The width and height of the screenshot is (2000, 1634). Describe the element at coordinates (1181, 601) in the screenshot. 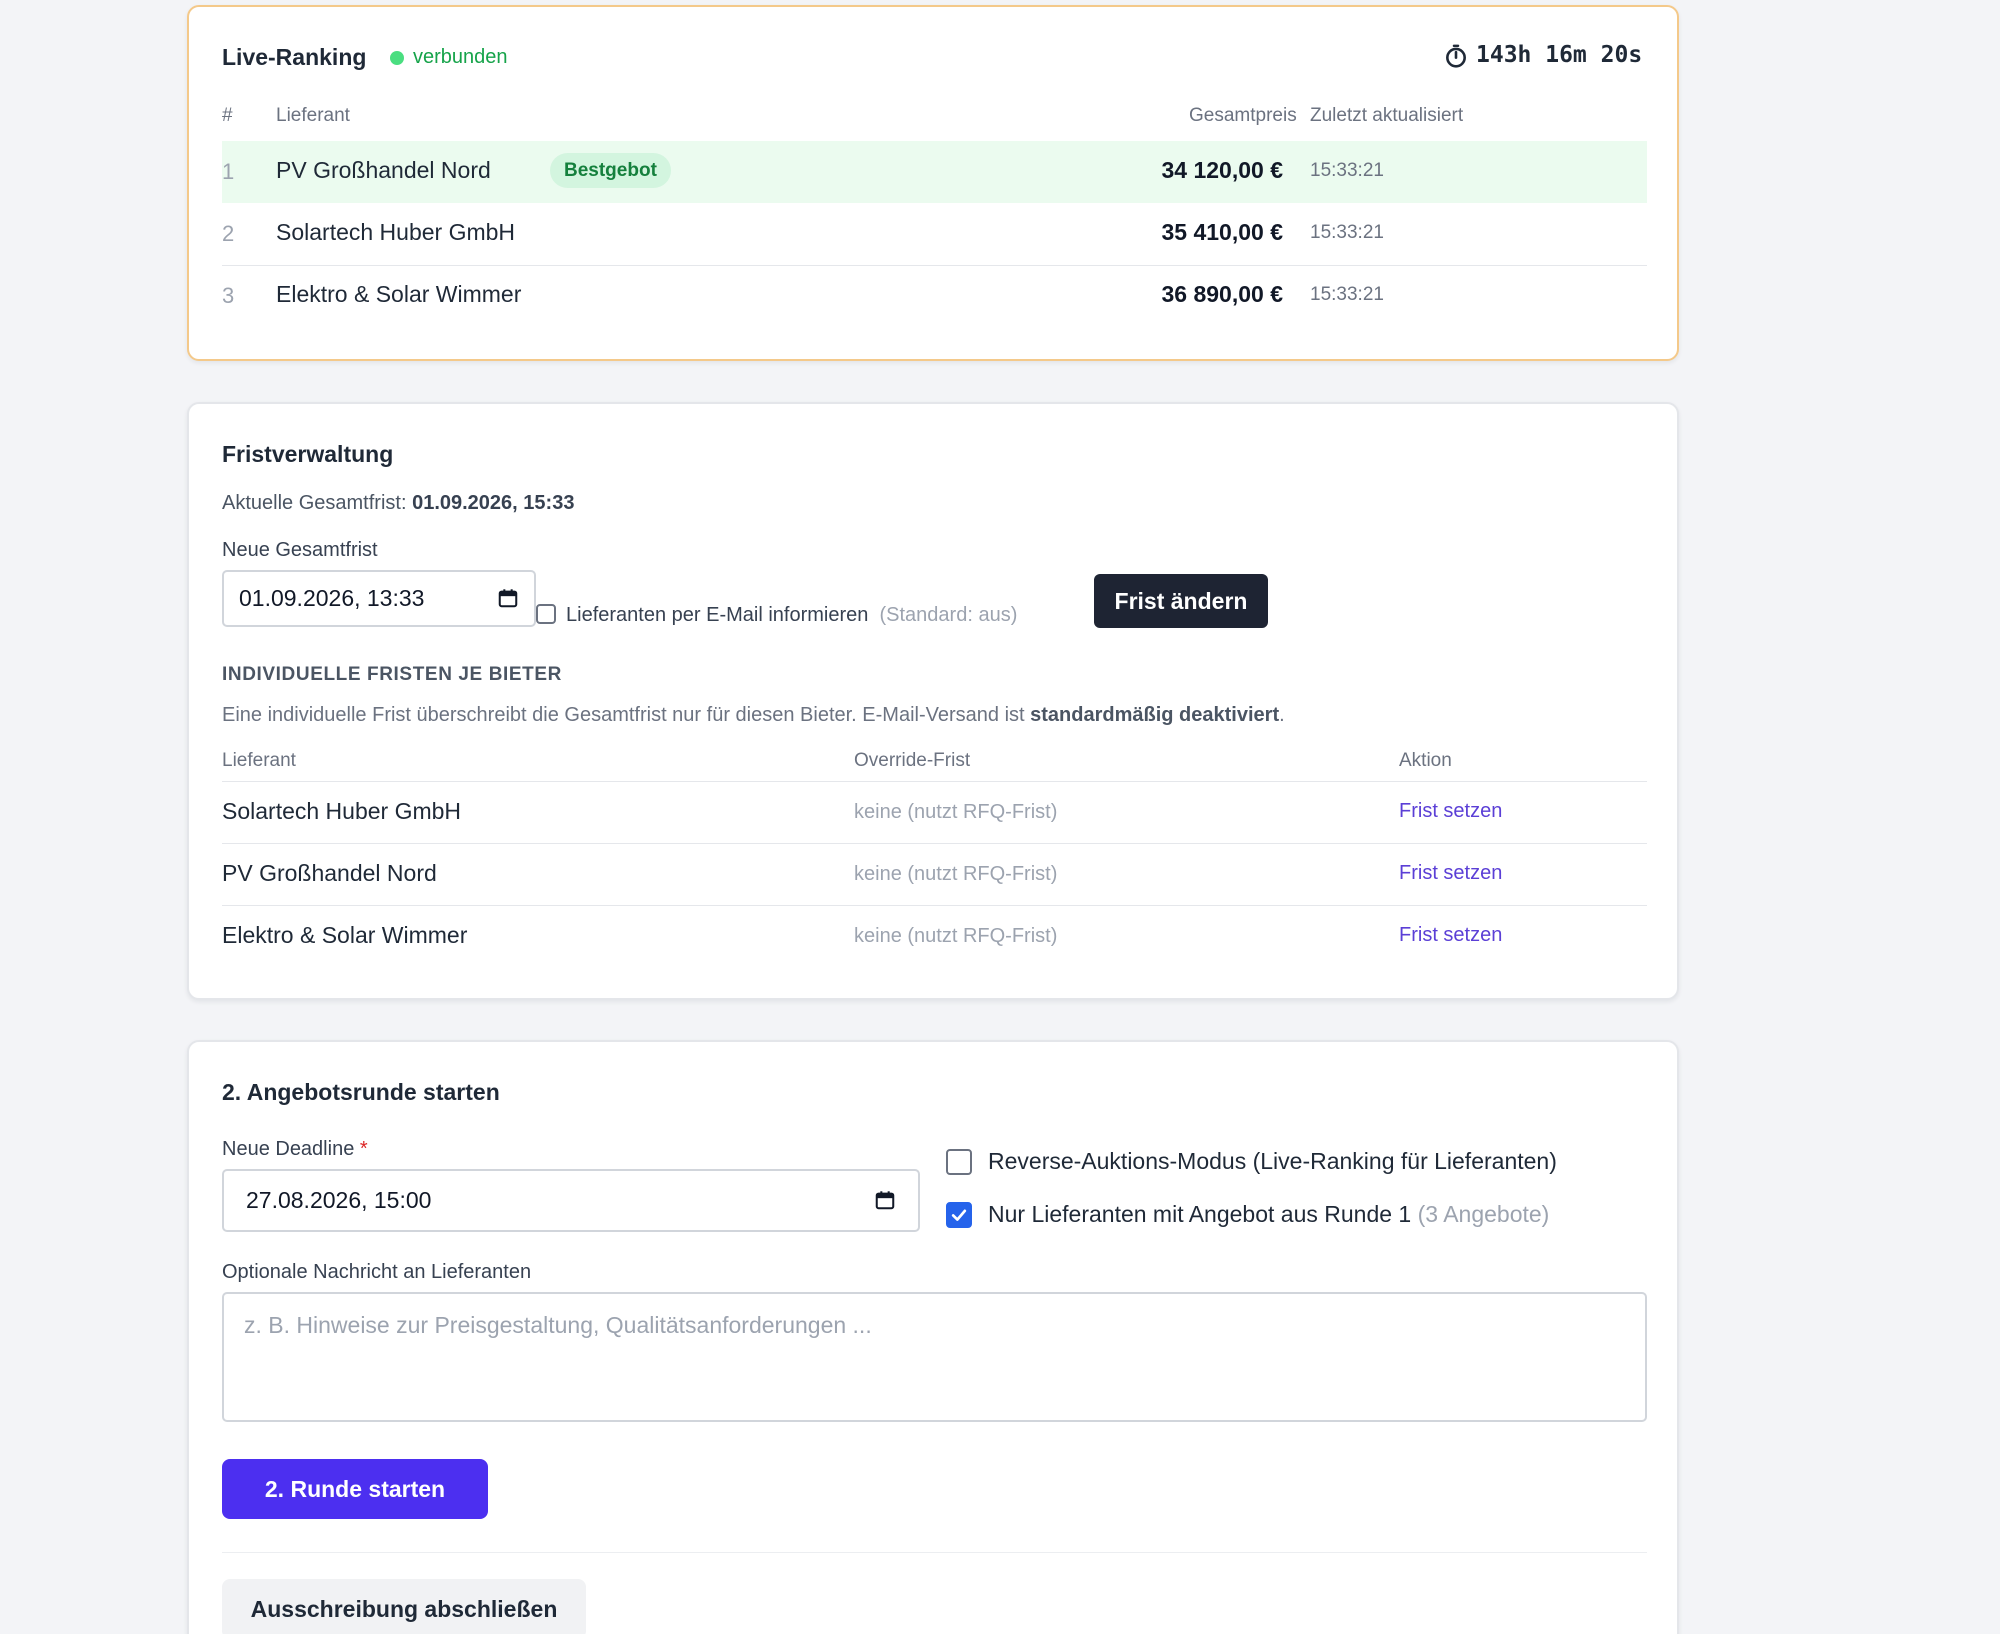

I see `change-deadline-button: Frist ändern` at that location.